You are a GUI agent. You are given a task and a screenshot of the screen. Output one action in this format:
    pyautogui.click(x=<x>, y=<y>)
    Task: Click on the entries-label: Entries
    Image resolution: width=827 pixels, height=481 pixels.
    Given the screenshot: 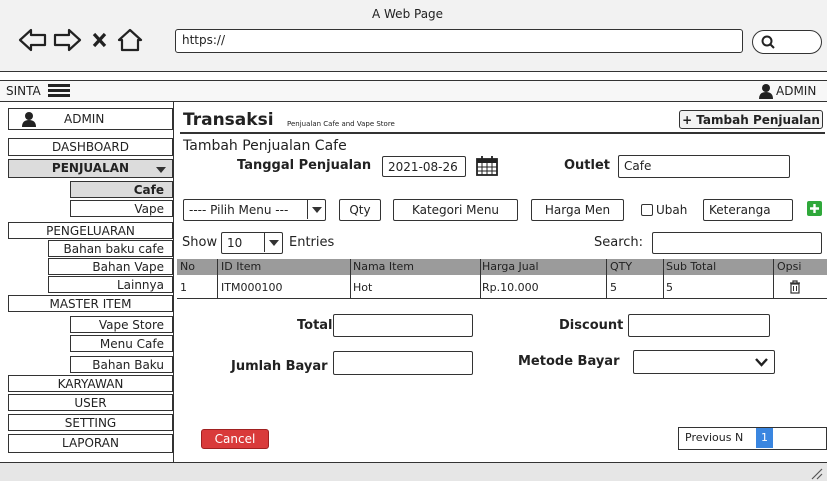 What is the action you would take?
    pyautogui.click(x=312, y=242)
    